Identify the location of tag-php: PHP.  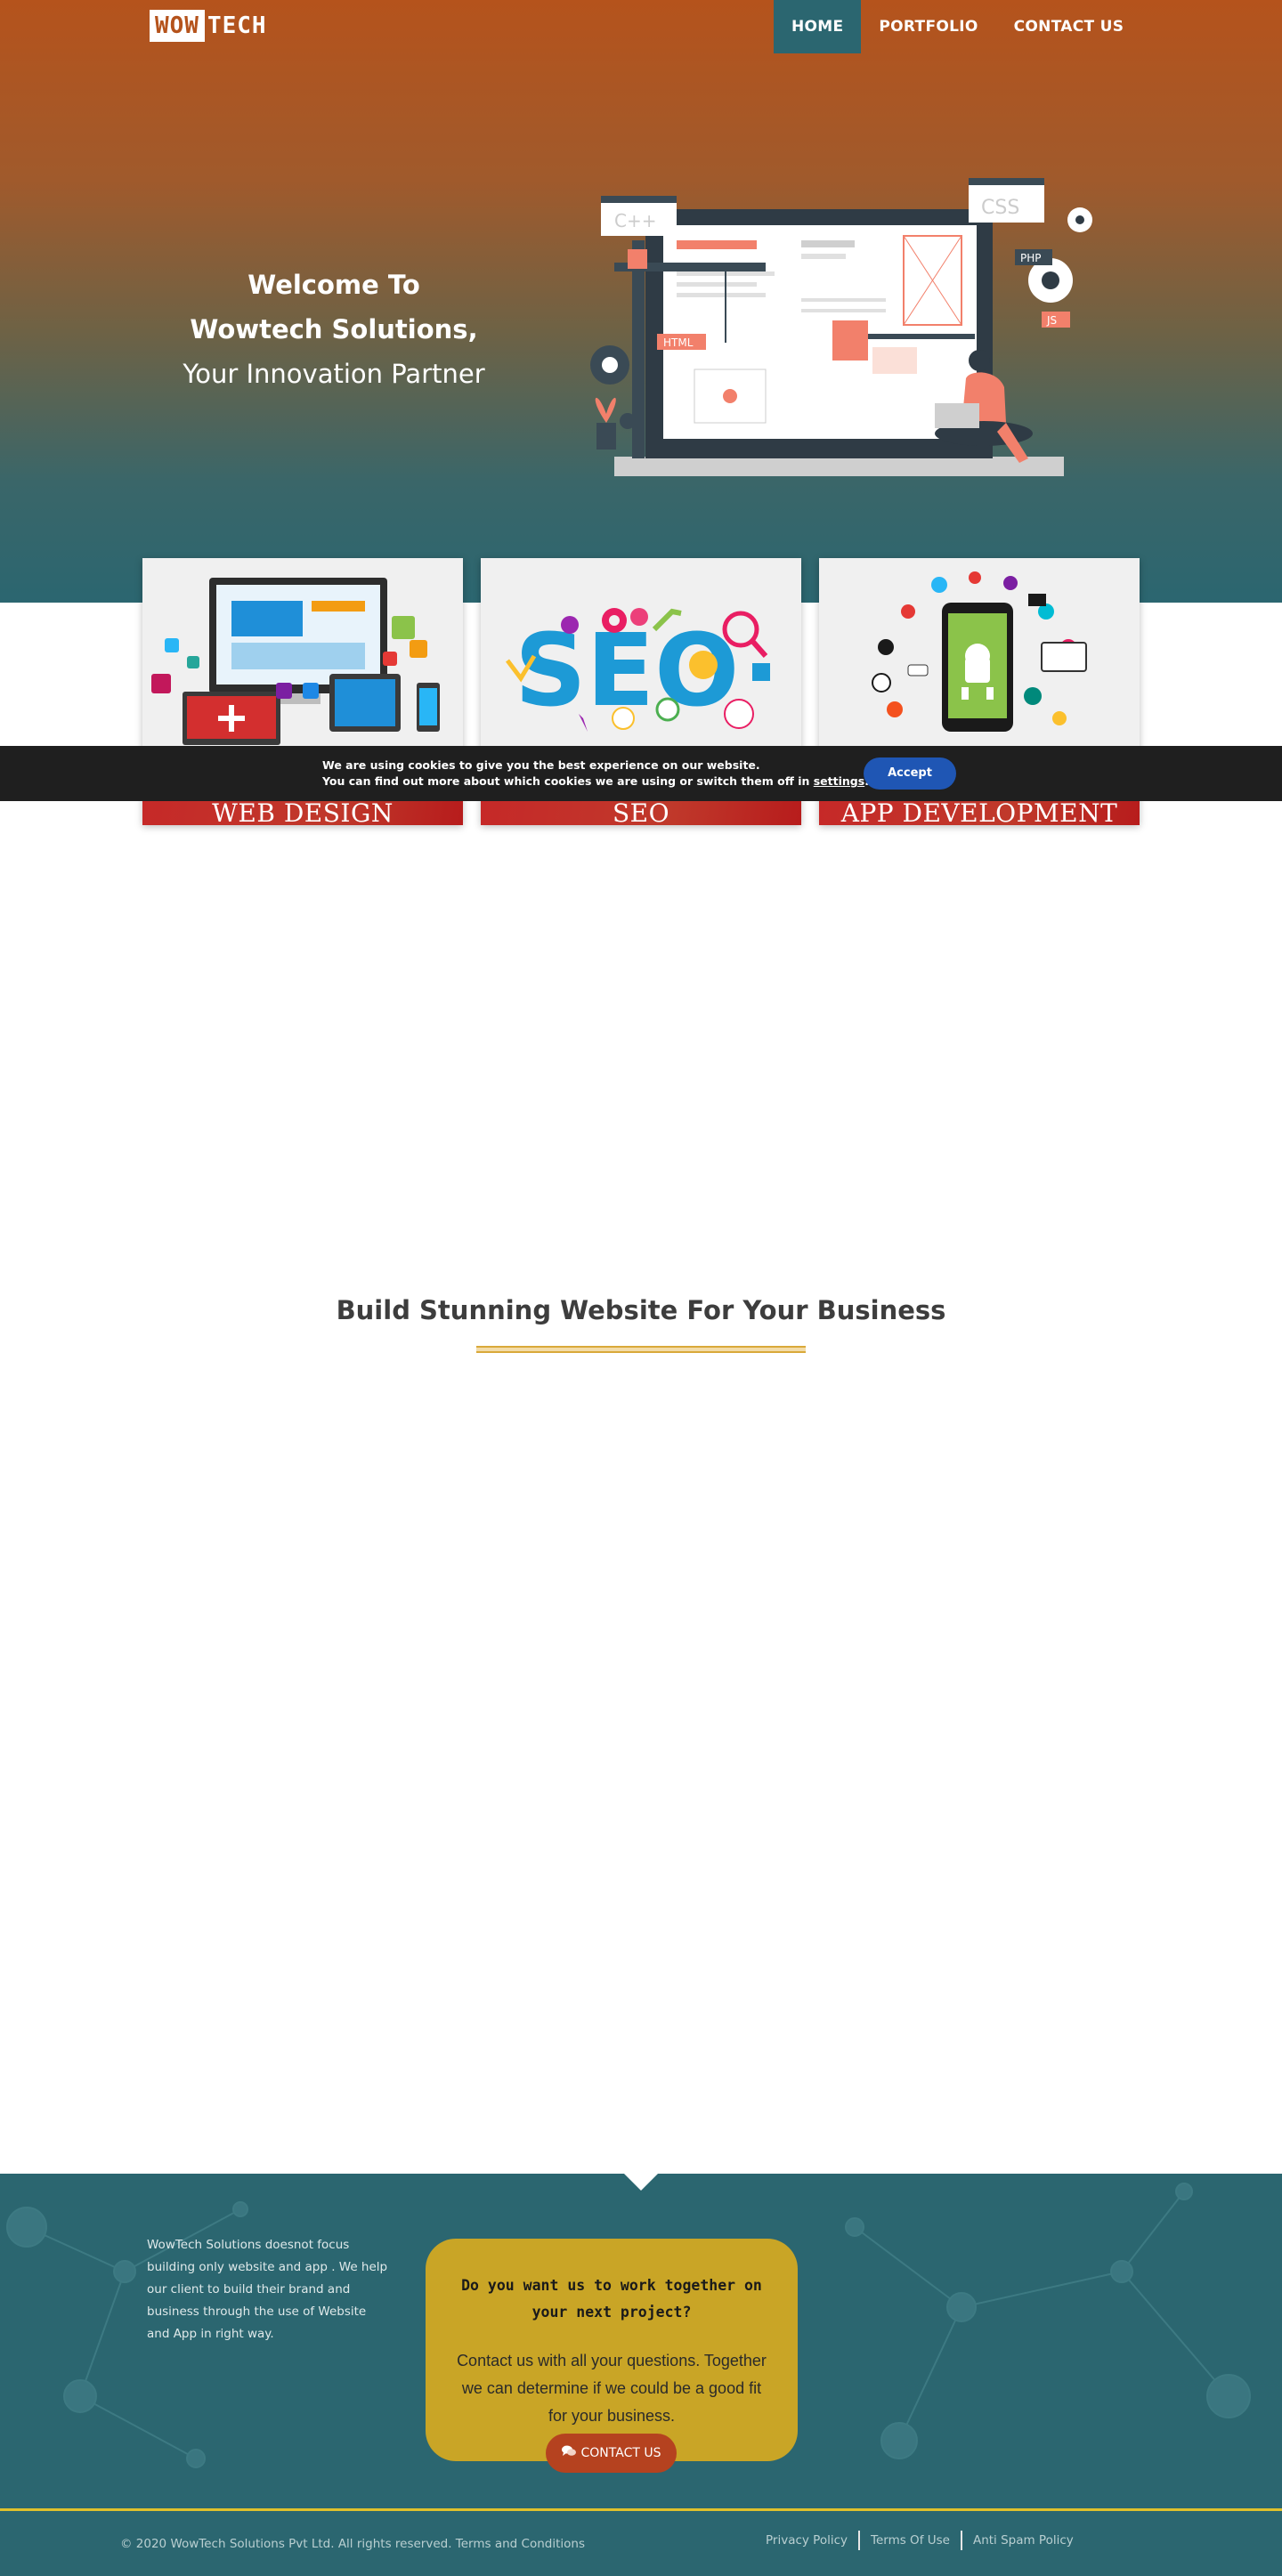
(1031, 258).